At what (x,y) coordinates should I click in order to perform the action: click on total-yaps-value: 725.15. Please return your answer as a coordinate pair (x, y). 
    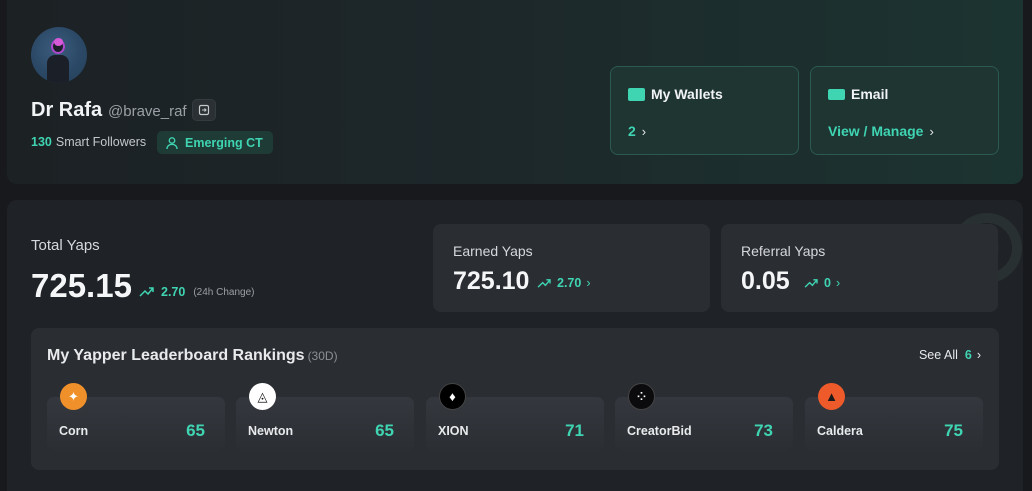
    Looking at the image, I should click on (81, 285).